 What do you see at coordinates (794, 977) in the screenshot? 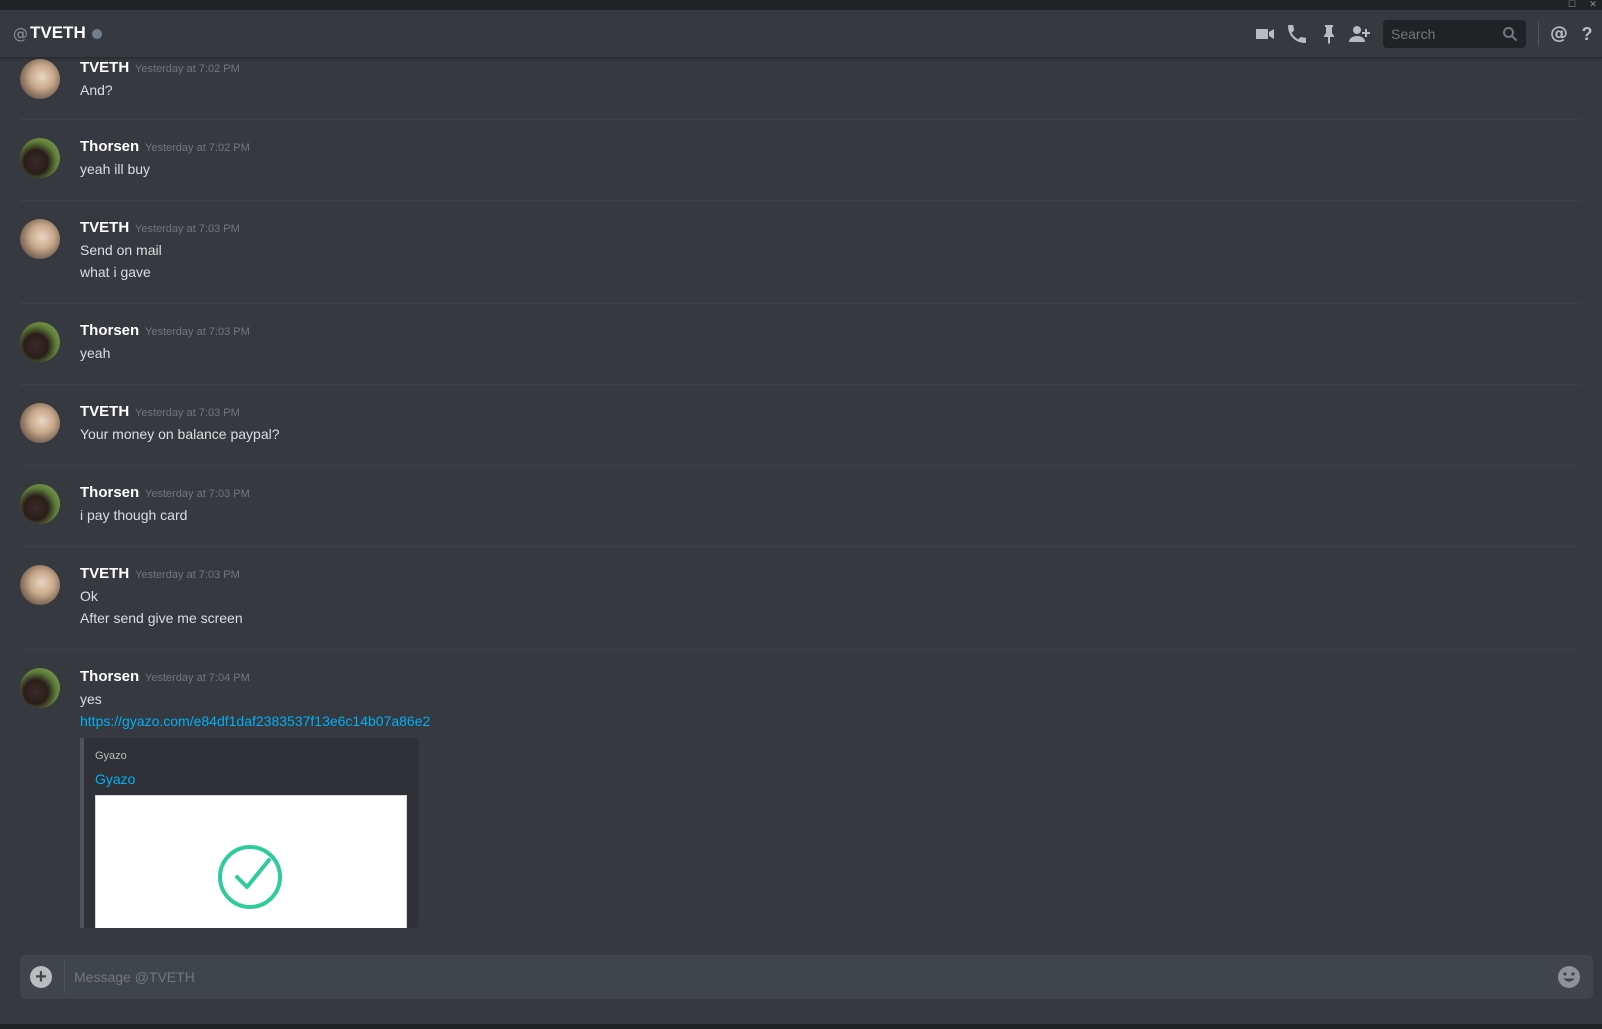
I see `message-input` at bounding box center [794, 977].